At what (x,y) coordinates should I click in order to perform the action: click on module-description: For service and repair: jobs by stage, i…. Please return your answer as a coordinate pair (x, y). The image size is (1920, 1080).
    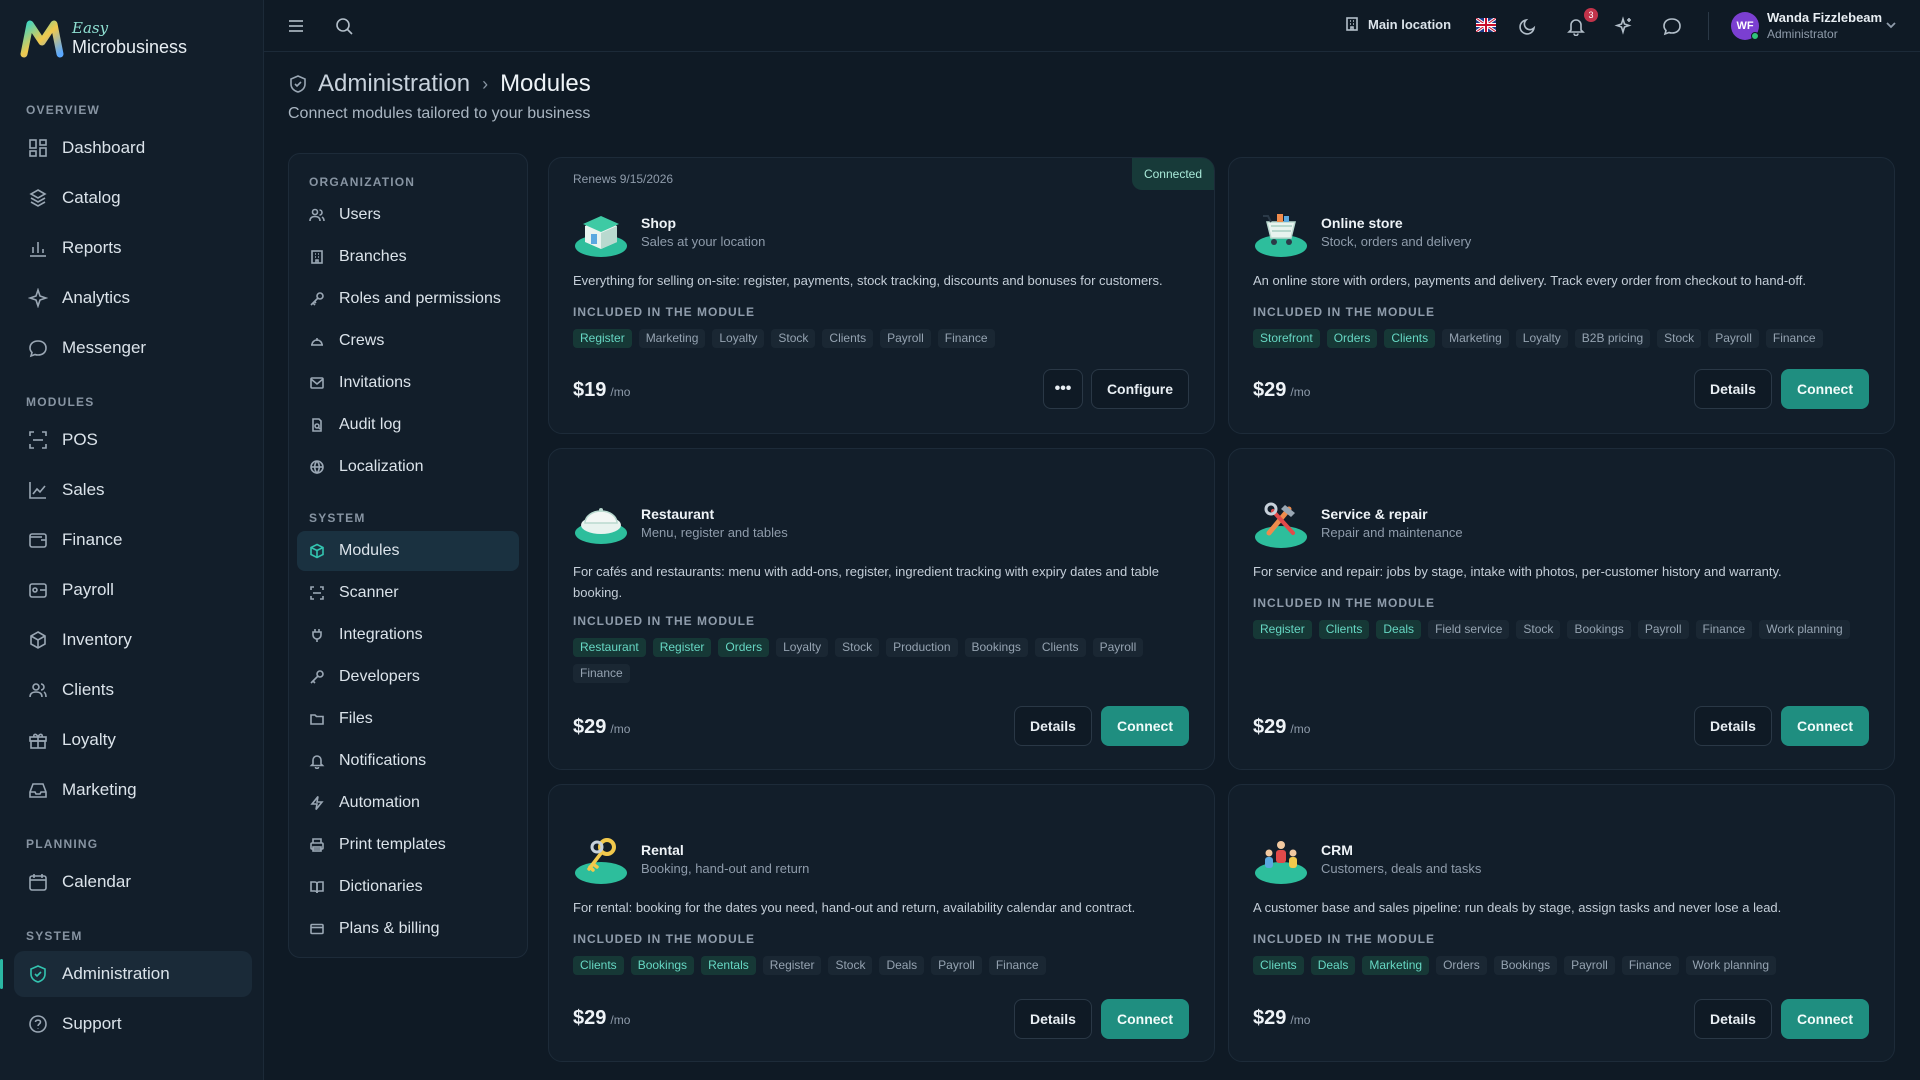
    Looking at the image, I should click on (1517, 571).